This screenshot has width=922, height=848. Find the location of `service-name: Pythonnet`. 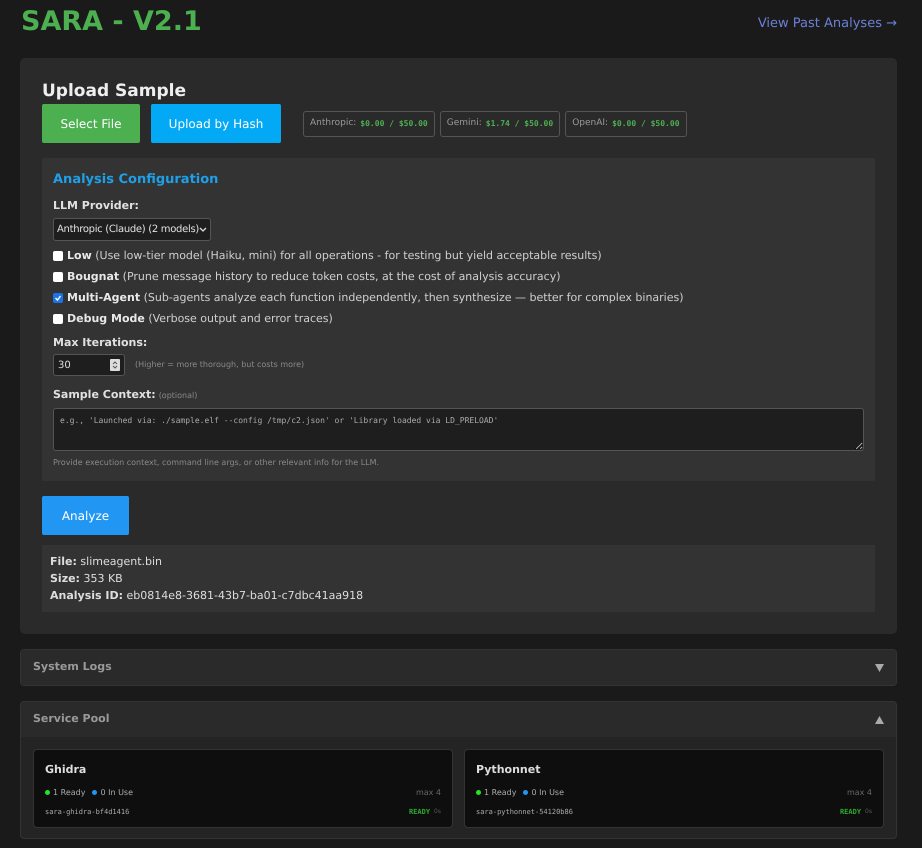

service-name: Pythonnet is located at coordinates (509, 770).